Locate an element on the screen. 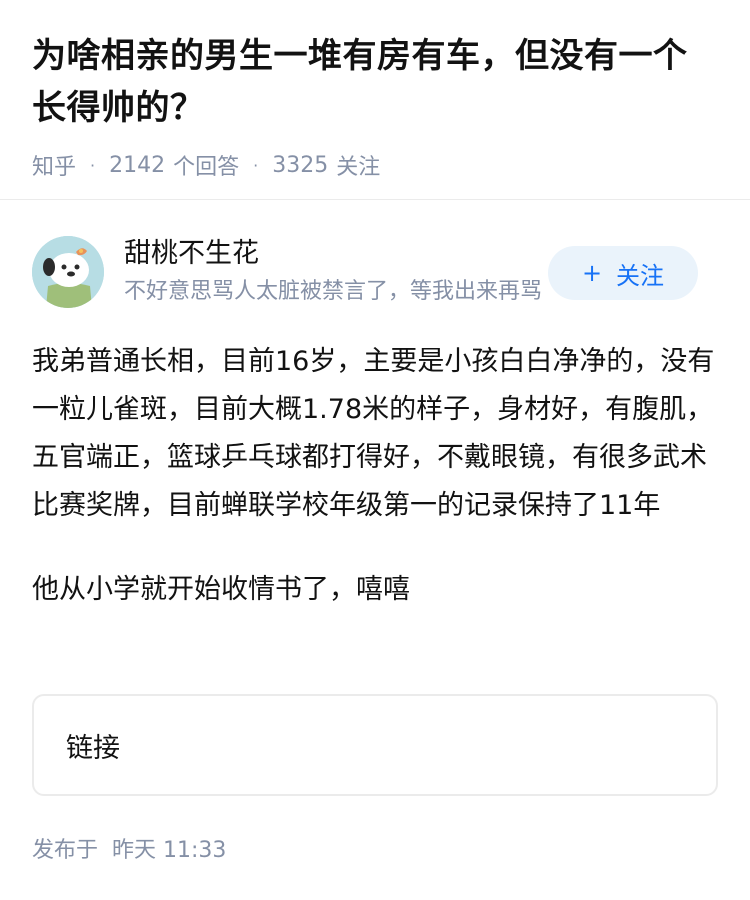  question-meta: 知乎 · 2142 个回答 · 3325 关注 is located at coordinates (375, 165).